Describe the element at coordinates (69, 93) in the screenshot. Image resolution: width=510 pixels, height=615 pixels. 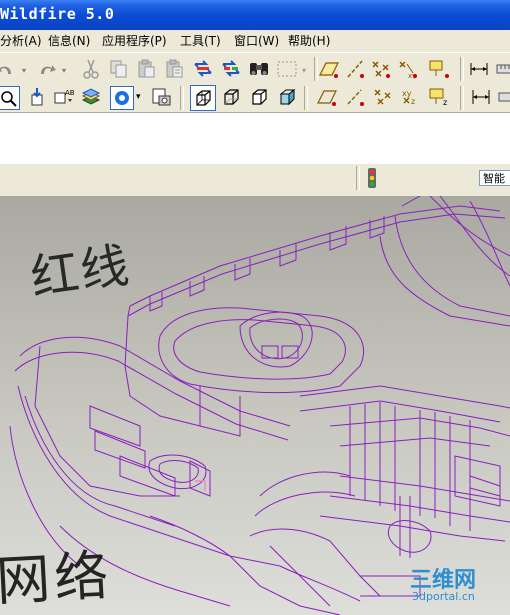
I see `svg-text: AB` at that location.